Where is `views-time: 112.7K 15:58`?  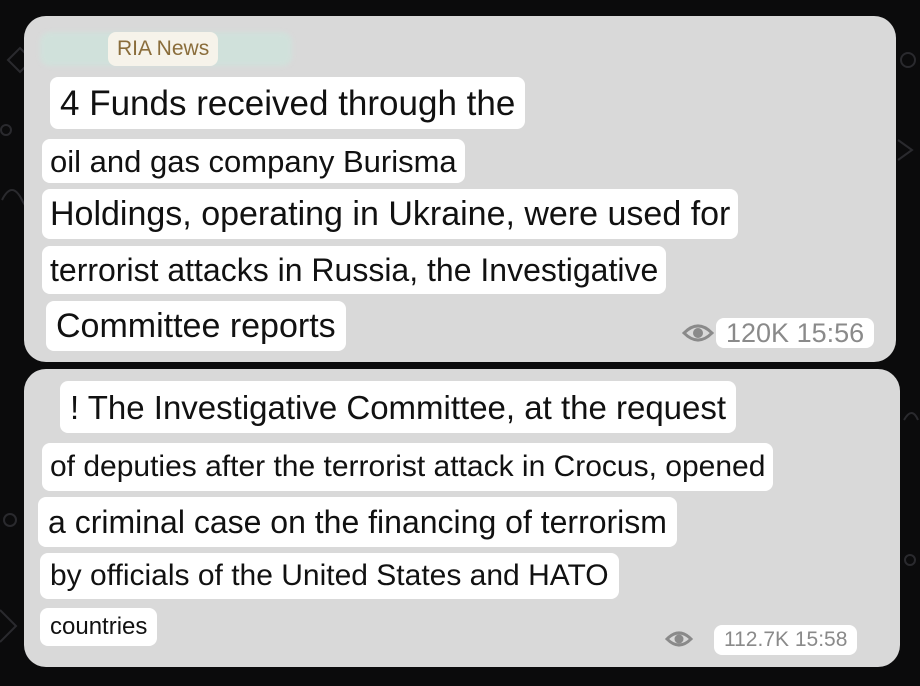 views-time: 112.7K 15:58 is located at coordinates (786, 640).